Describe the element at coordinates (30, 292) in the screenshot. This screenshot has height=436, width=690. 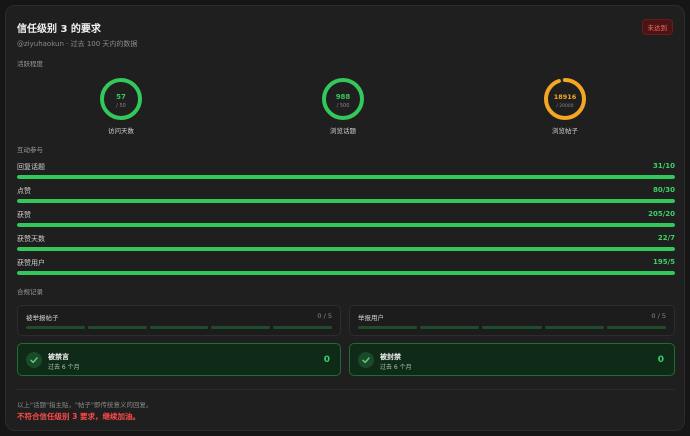
I see `compliance-section-title: 合规记录` at that location.